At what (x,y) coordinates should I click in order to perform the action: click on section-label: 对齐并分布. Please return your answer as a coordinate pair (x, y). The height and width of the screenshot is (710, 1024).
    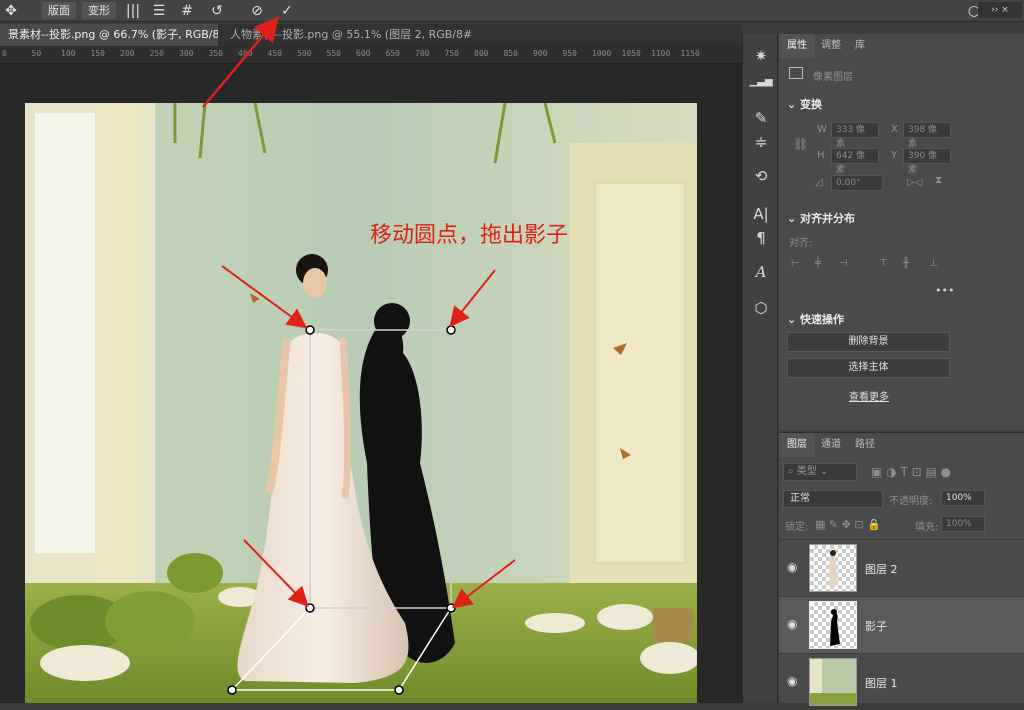
    Looking at the image, I should click on (828, 218).